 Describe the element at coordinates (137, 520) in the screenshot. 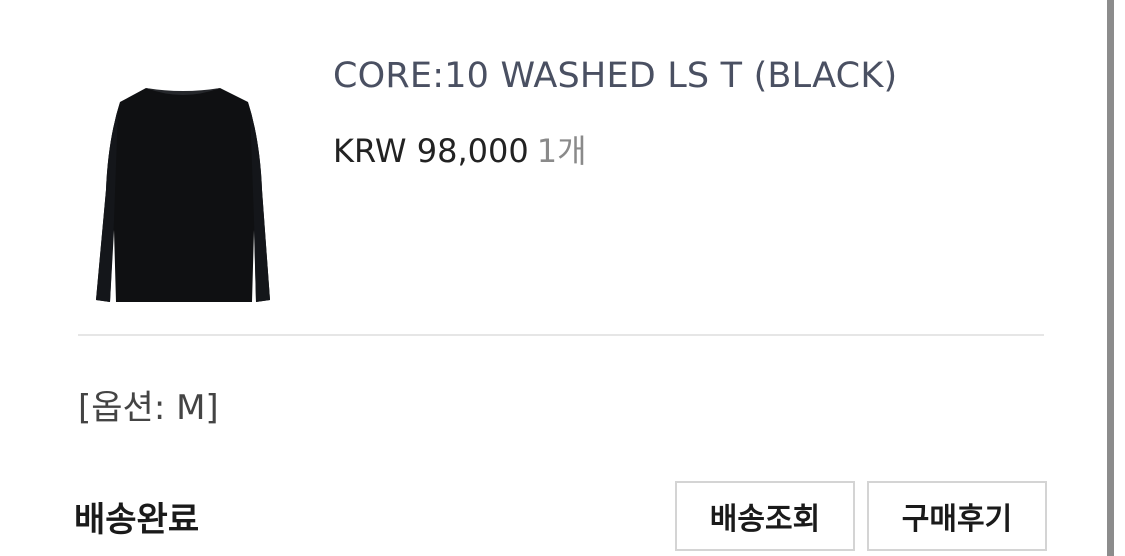

I see `order-status: 배송완료` at that location.